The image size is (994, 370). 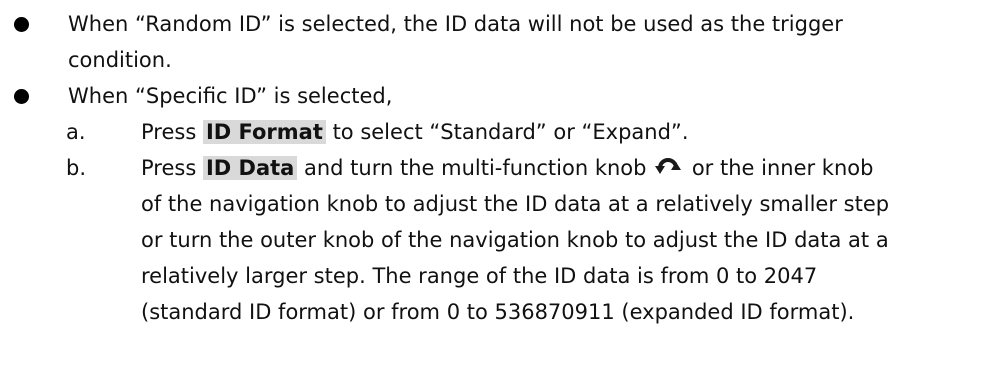 What do you see at coordinates (76, 132) in the screenshot?
I see `list-marker: a.` at bounding box center [76, 132].